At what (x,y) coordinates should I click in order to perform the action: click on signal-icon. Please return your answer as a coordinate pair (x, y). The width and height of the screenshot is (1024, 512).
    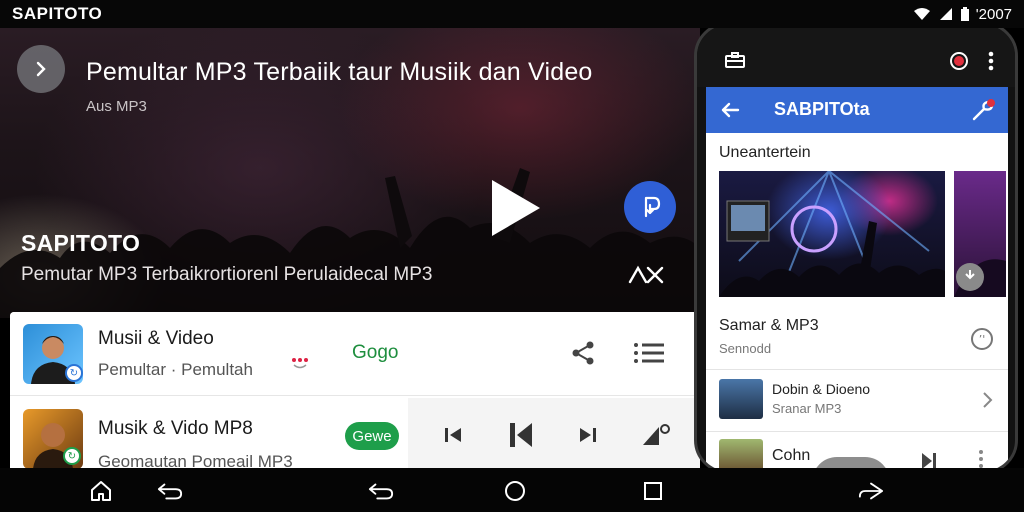
    Looking at the image, I should click on (945, 14).